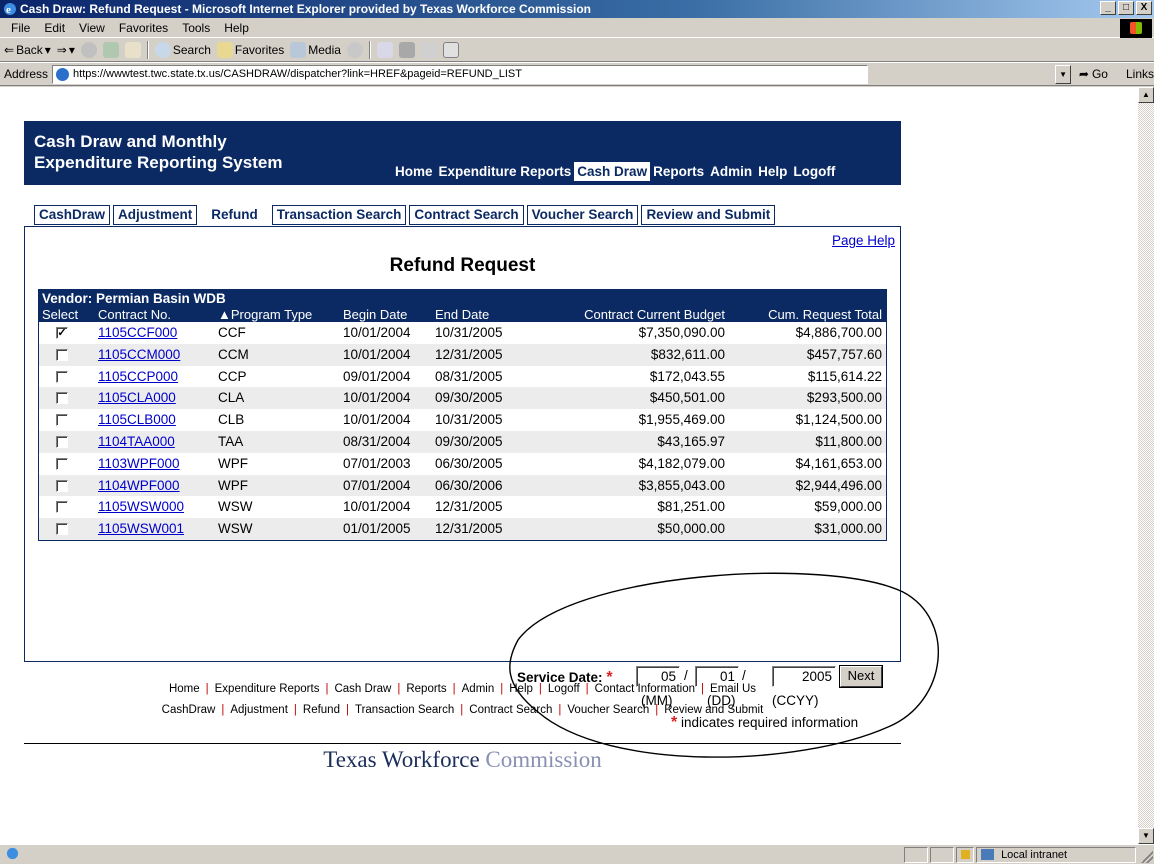 The height and width of the screenshot is (864, 1154). What do you see at coordinates (1126, 8) in the screenshot?
I see `restore-button: □` at bounding box center [1126, 8].